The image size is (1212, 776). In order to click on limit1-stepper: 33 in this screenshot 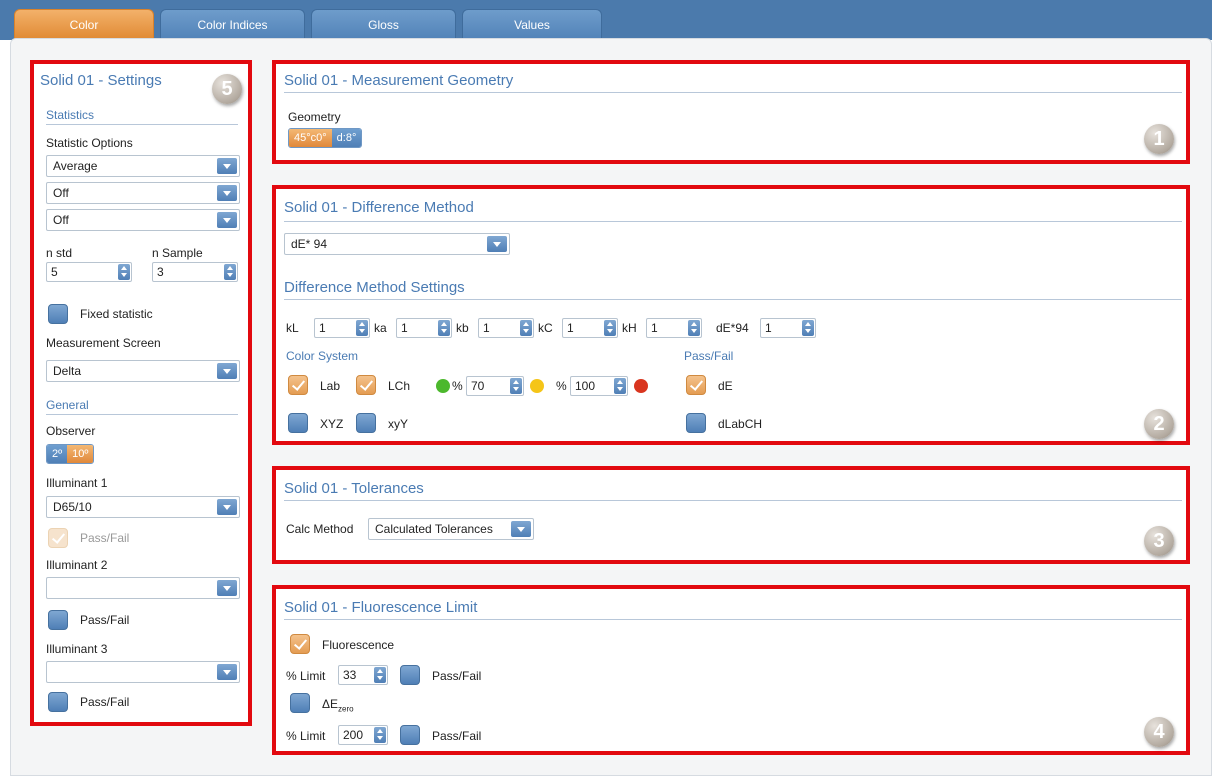, I will do `click(363, 675)`.